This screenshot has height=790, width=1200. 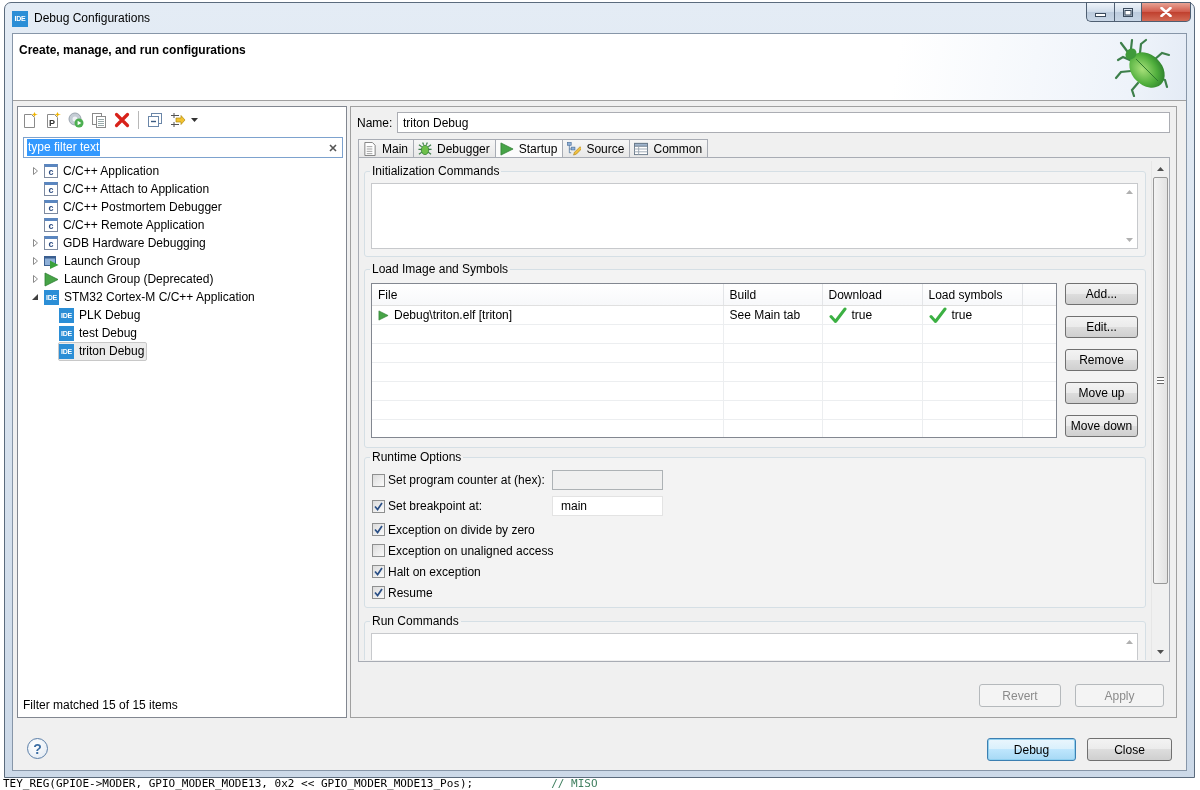 What do you see at coordinates (1101, 426) in the screenshot?
I see `move-down-button: Move down` at bounding box center [1101, 426].